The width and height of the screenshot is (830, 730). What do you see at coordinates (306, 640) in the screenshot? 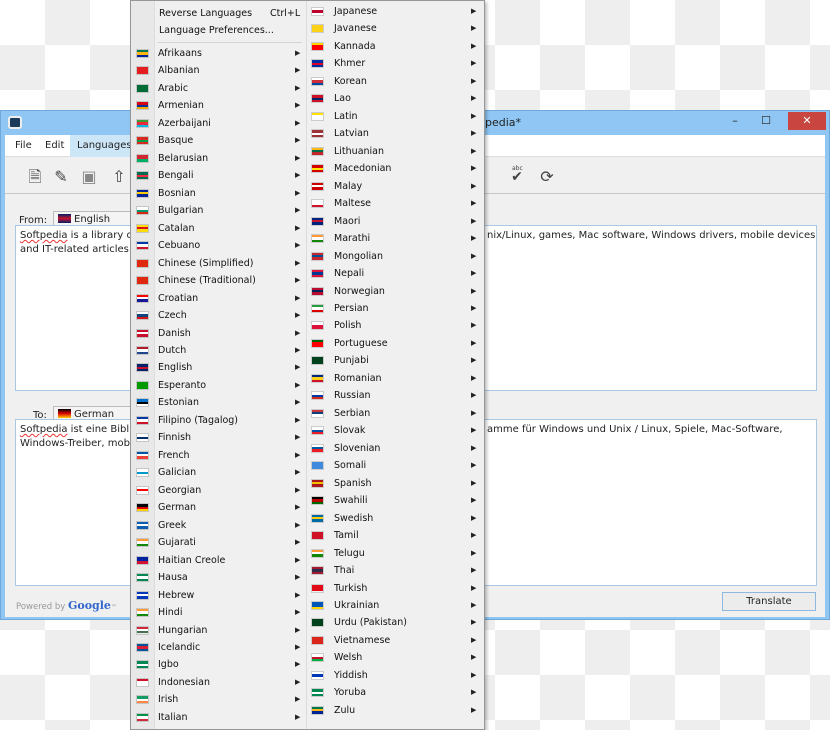
I see `menu-item-vietnamese: Vietnamese ▶` at bounding box center [306, 640].